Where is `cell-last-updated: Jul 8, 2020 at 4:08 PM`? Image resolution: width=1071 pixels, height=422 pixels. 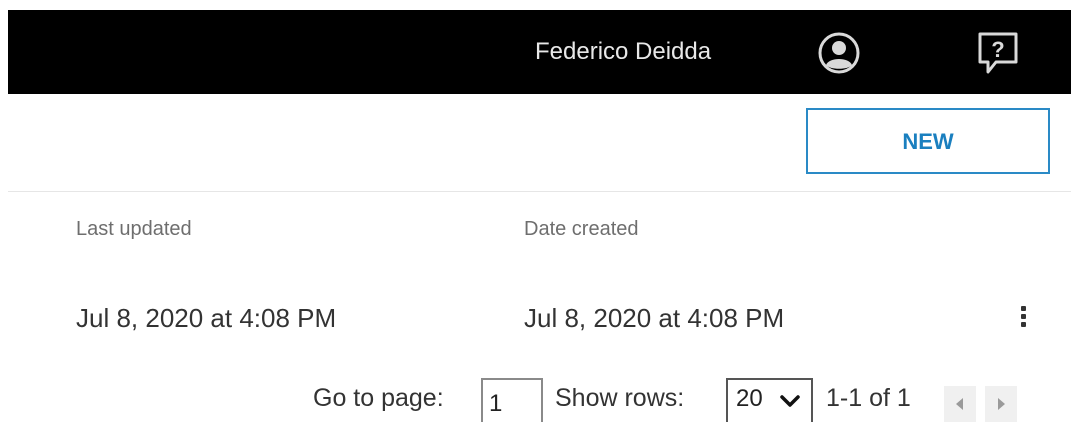
cell-last-updated: Jul 8, 2020 at 4:08 PM is located at coordinates (206, 318).